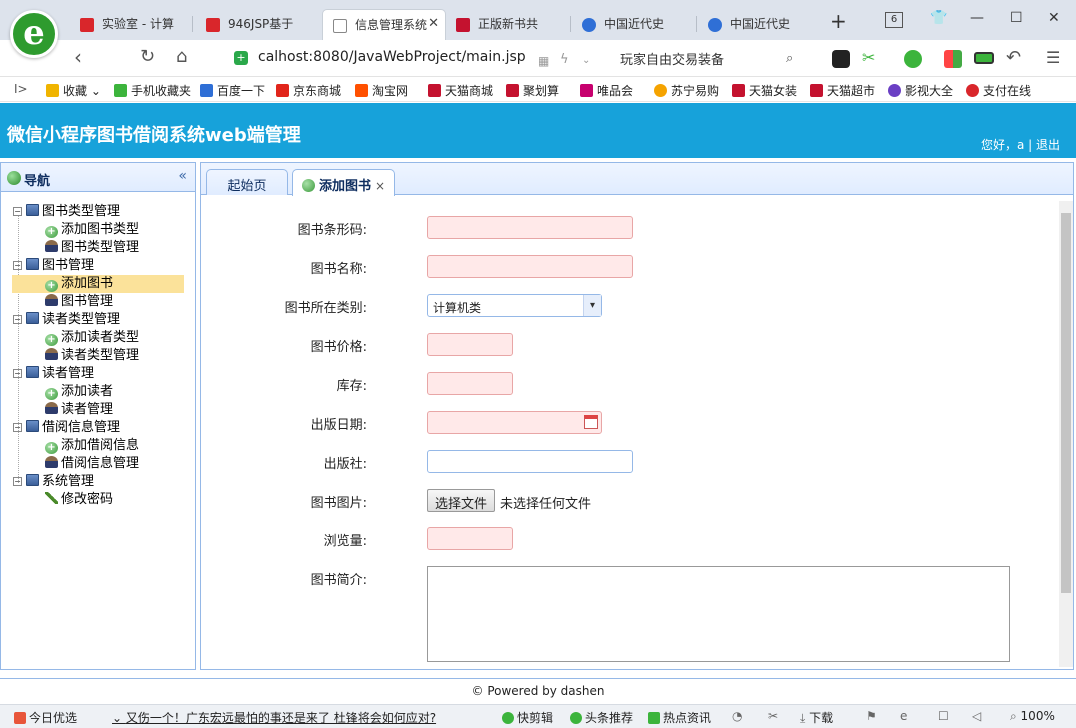 The image size is (1076, 728). I want to click on grid-icon: ▦, so click(543, 61).